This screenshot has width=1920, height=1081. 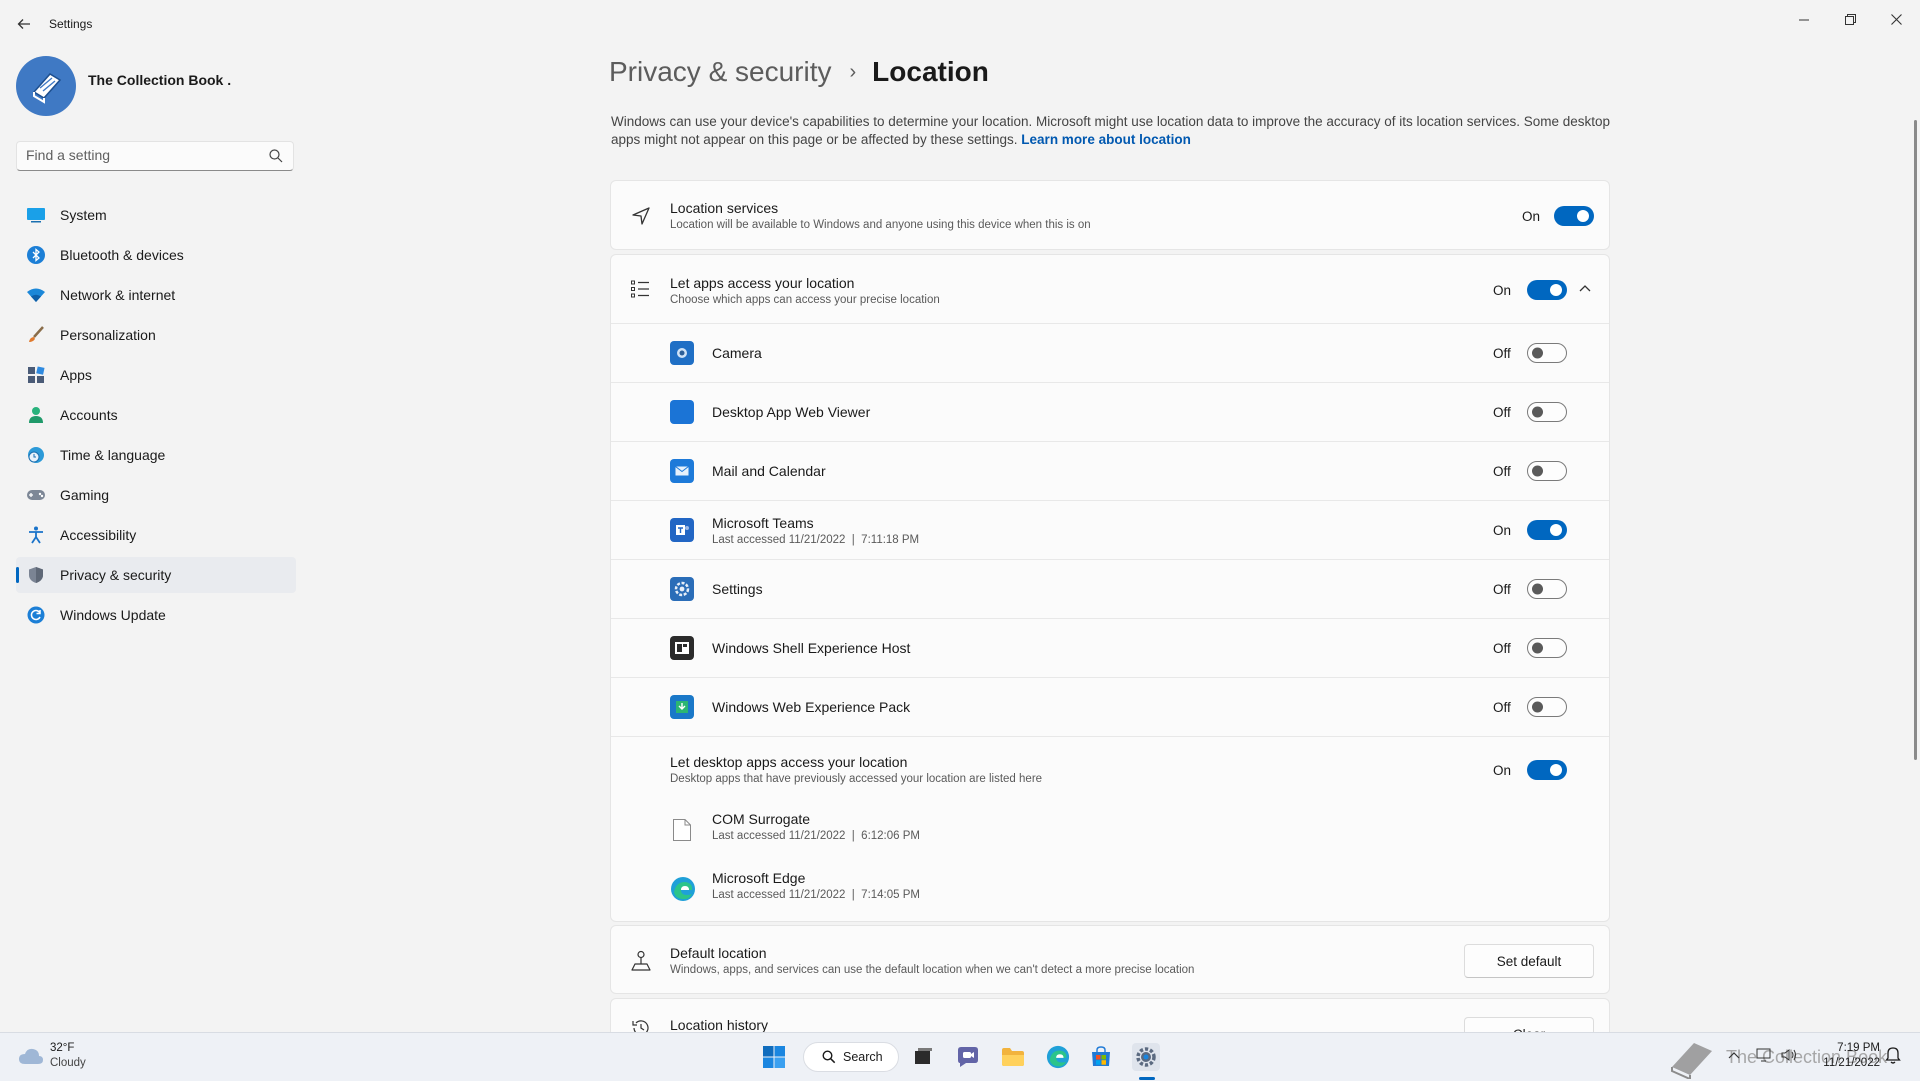 I want to click on map-pin-icon, so click(x=641, y=960).